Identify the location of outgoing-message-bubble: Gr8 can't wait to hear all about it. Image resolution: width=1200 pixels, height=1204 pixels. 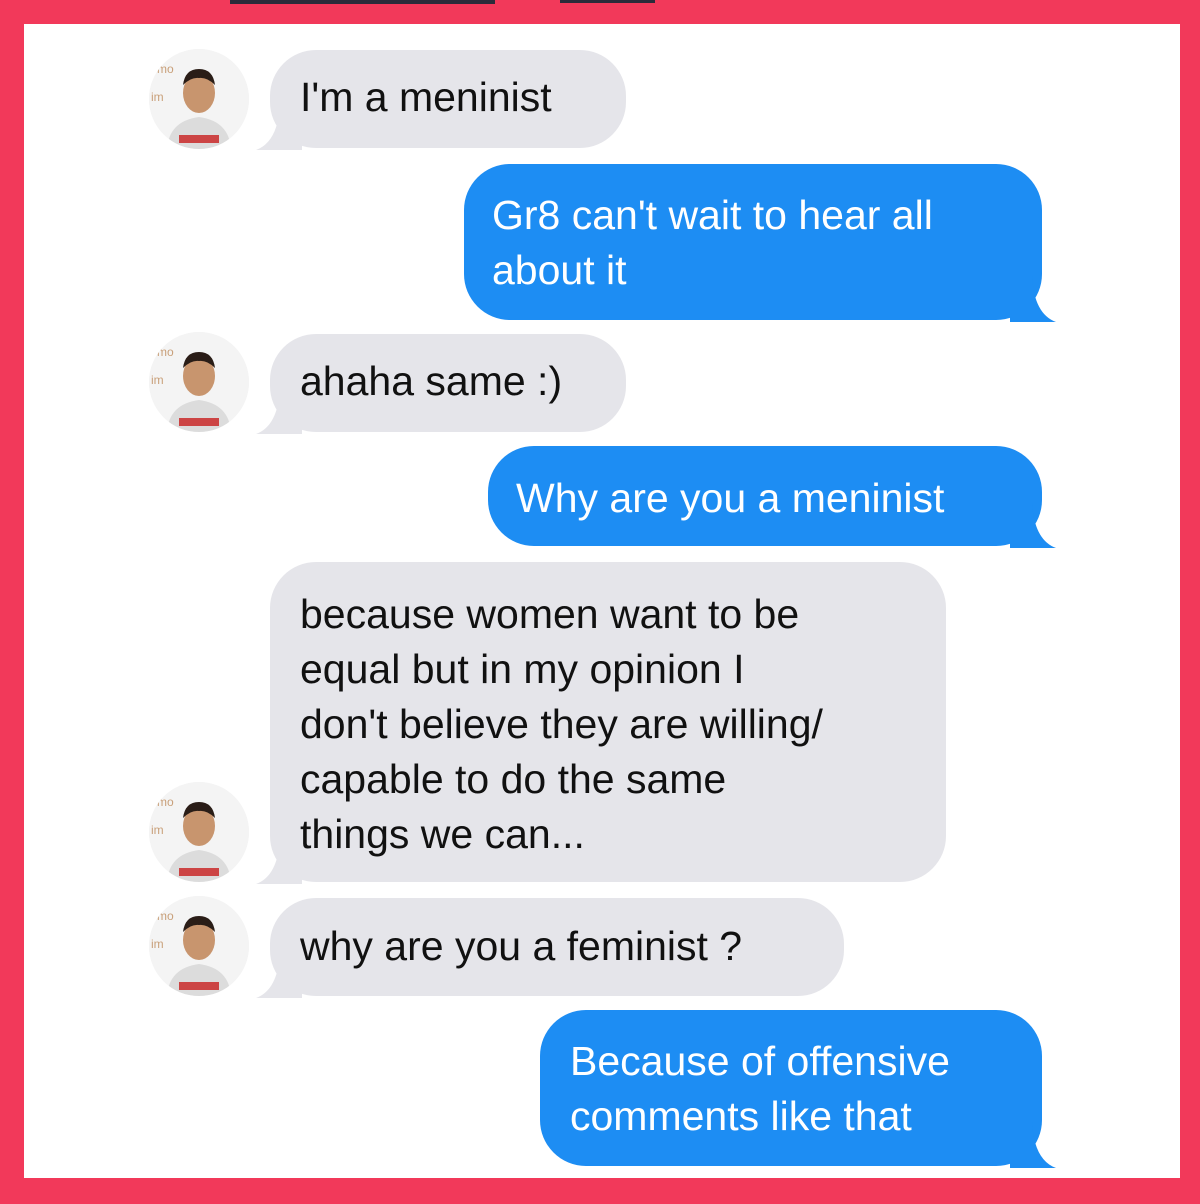
(760, 243).